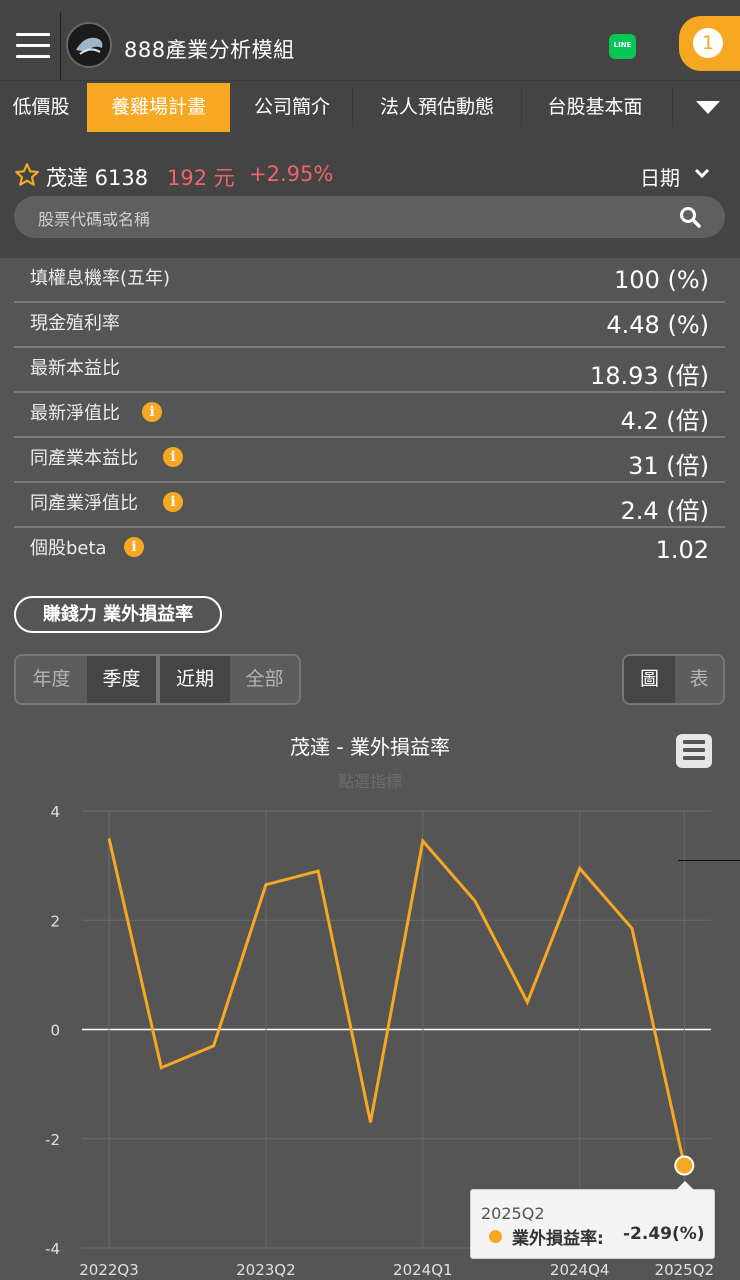  What do you see at coordinates (52, 1249) in the screenshot?
I see `y-tick-label: -4` at bounding box center [52, 1249].